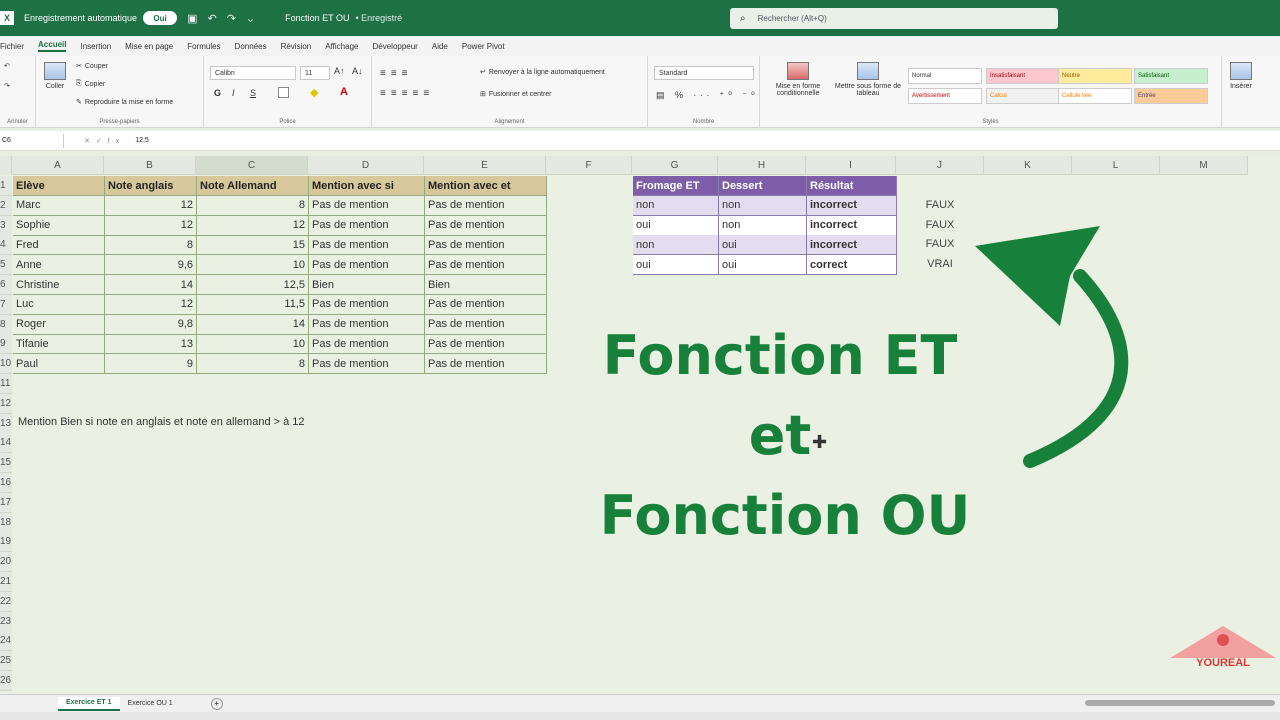 The height and width of the screenshot is (720, 1280). Describe the element at coordinates (59, 304) in the screenshot. I see `table-cell: Luc` at that location.